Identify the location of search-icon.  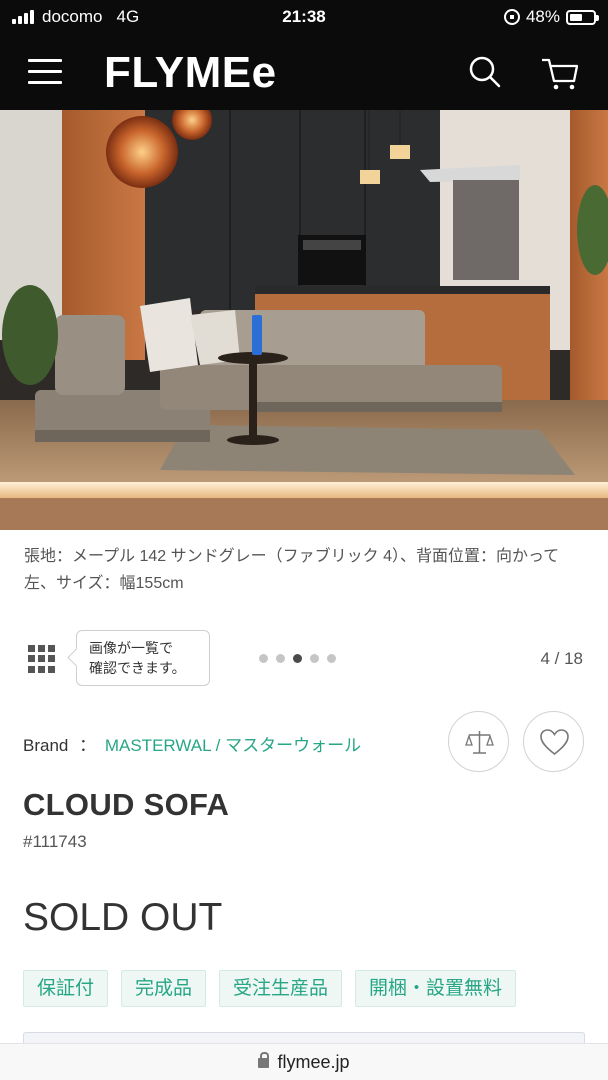
(485, 73).